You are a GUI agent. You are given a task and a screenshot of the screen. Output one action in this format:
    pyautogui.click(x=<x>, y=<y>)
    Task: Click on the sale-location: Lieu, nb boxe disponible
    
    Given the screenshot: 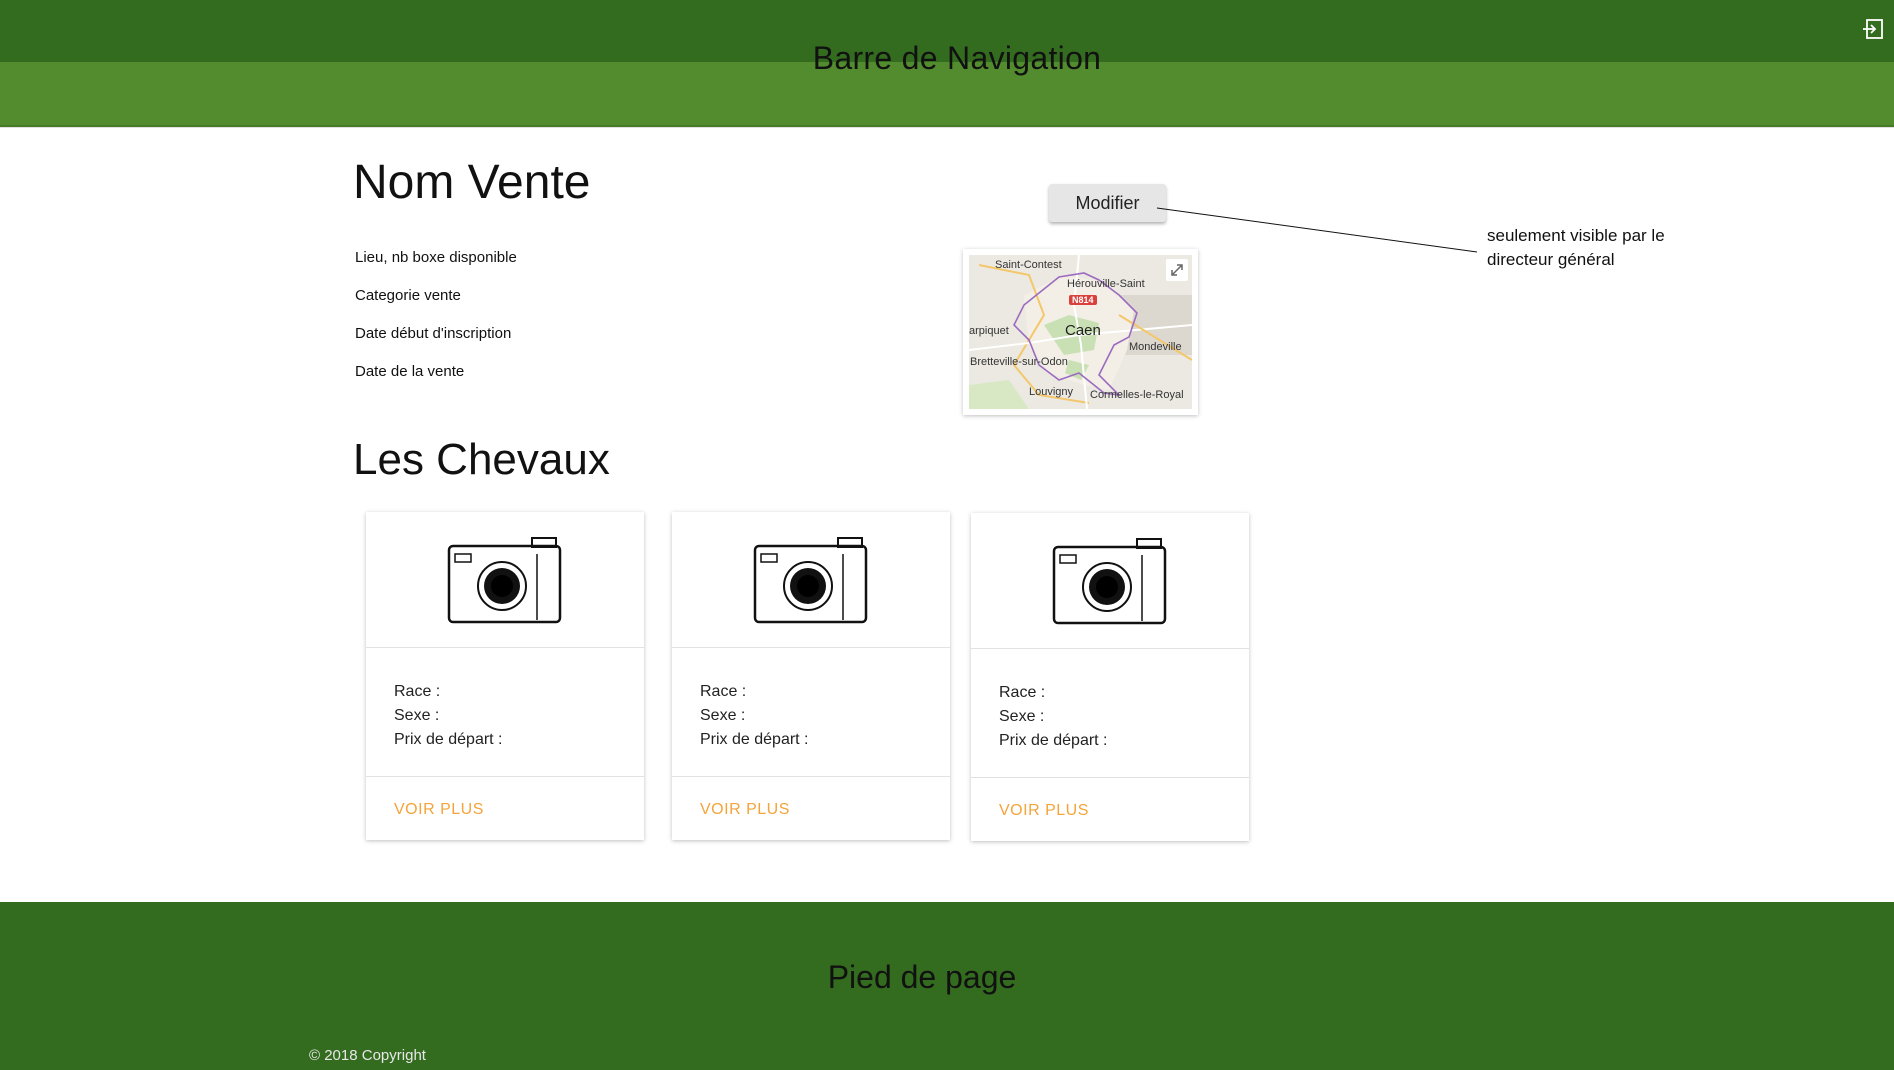 What is the action you would take?
    pyautogui.click(x=436, y=257)
    